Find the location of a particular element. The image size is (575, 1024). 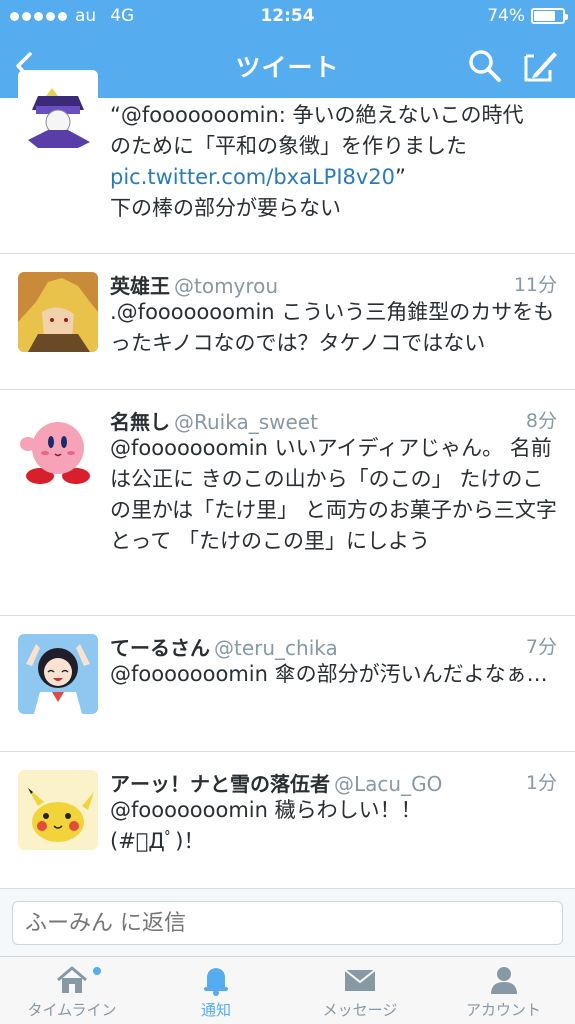

person-icon is located at coordinates (503, 980).